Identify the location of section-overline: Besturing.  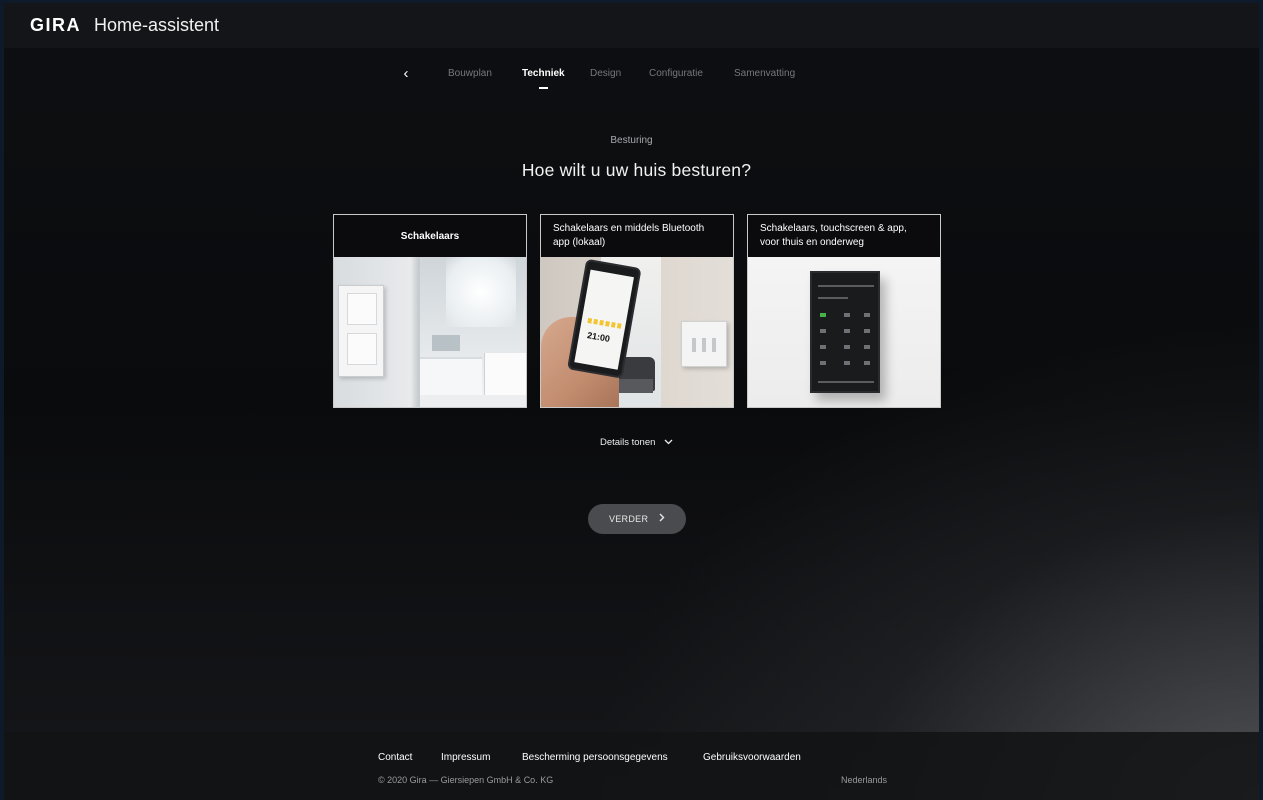
(631, 140).